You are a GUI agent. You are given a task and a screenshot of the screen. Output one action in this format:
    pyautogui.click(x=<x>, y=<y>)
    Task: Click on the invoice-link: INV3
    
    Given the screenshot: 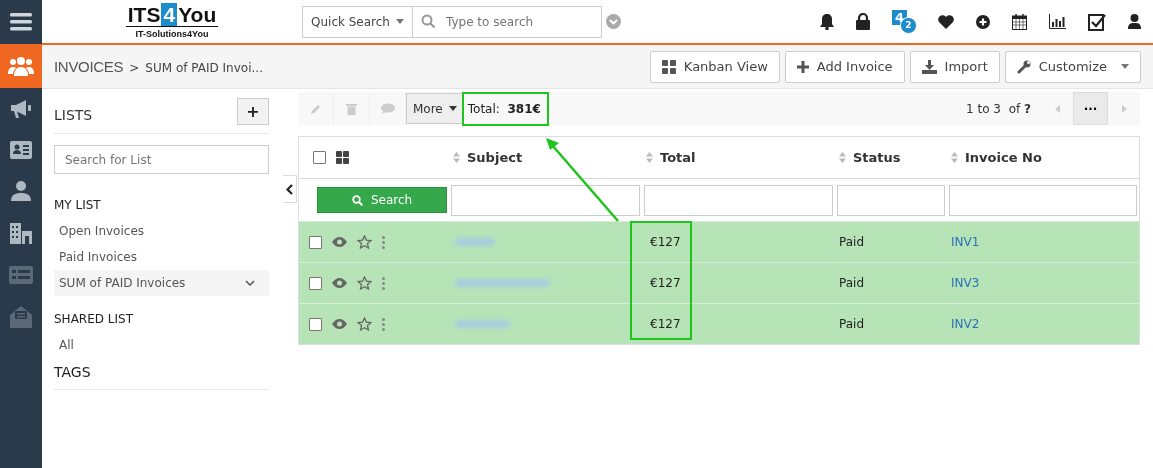 What is the action you would take?
    pyautogui.click(x=965, y=283)
    